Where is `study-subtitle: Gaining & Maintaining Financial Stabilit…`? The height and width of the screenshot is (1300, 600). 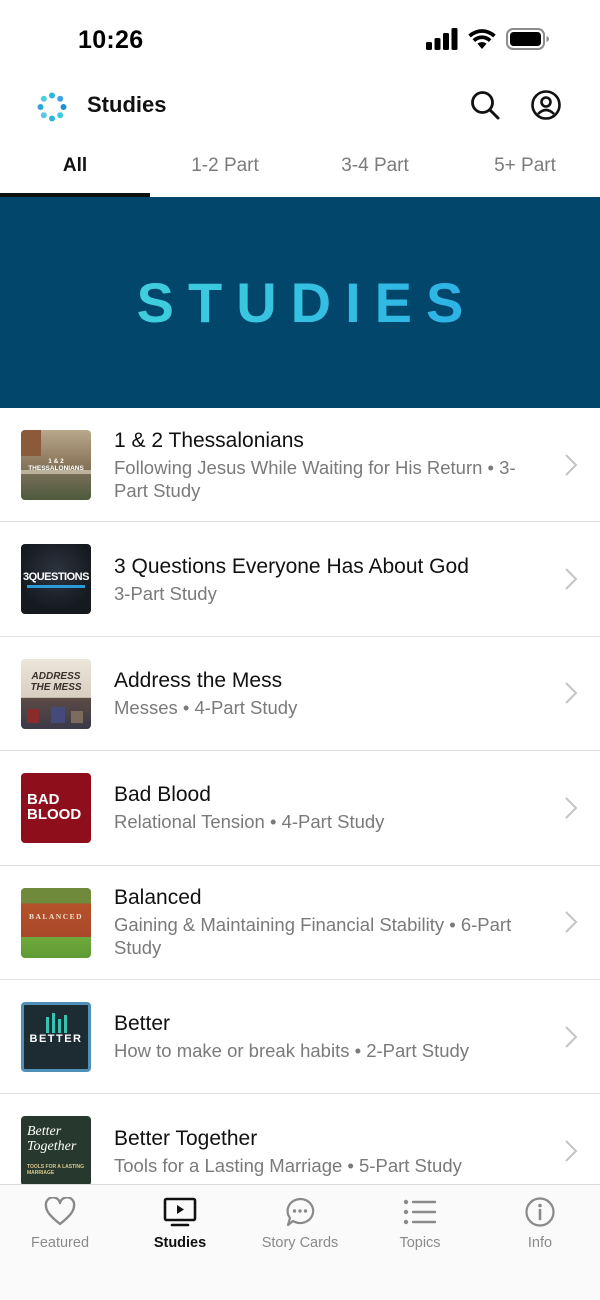
study-subtitle: Gaining & Maintaining Financial Stabilit… is located at coordinates (313, 936).